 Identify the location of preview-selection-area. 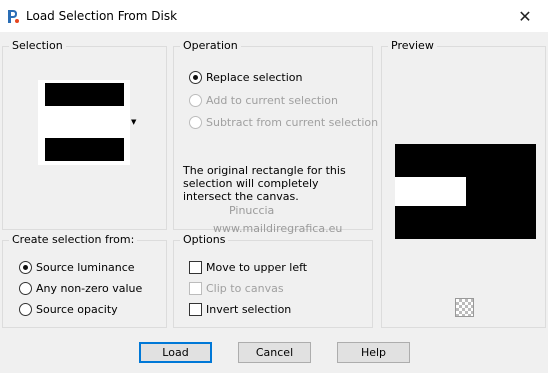
(430, 191).